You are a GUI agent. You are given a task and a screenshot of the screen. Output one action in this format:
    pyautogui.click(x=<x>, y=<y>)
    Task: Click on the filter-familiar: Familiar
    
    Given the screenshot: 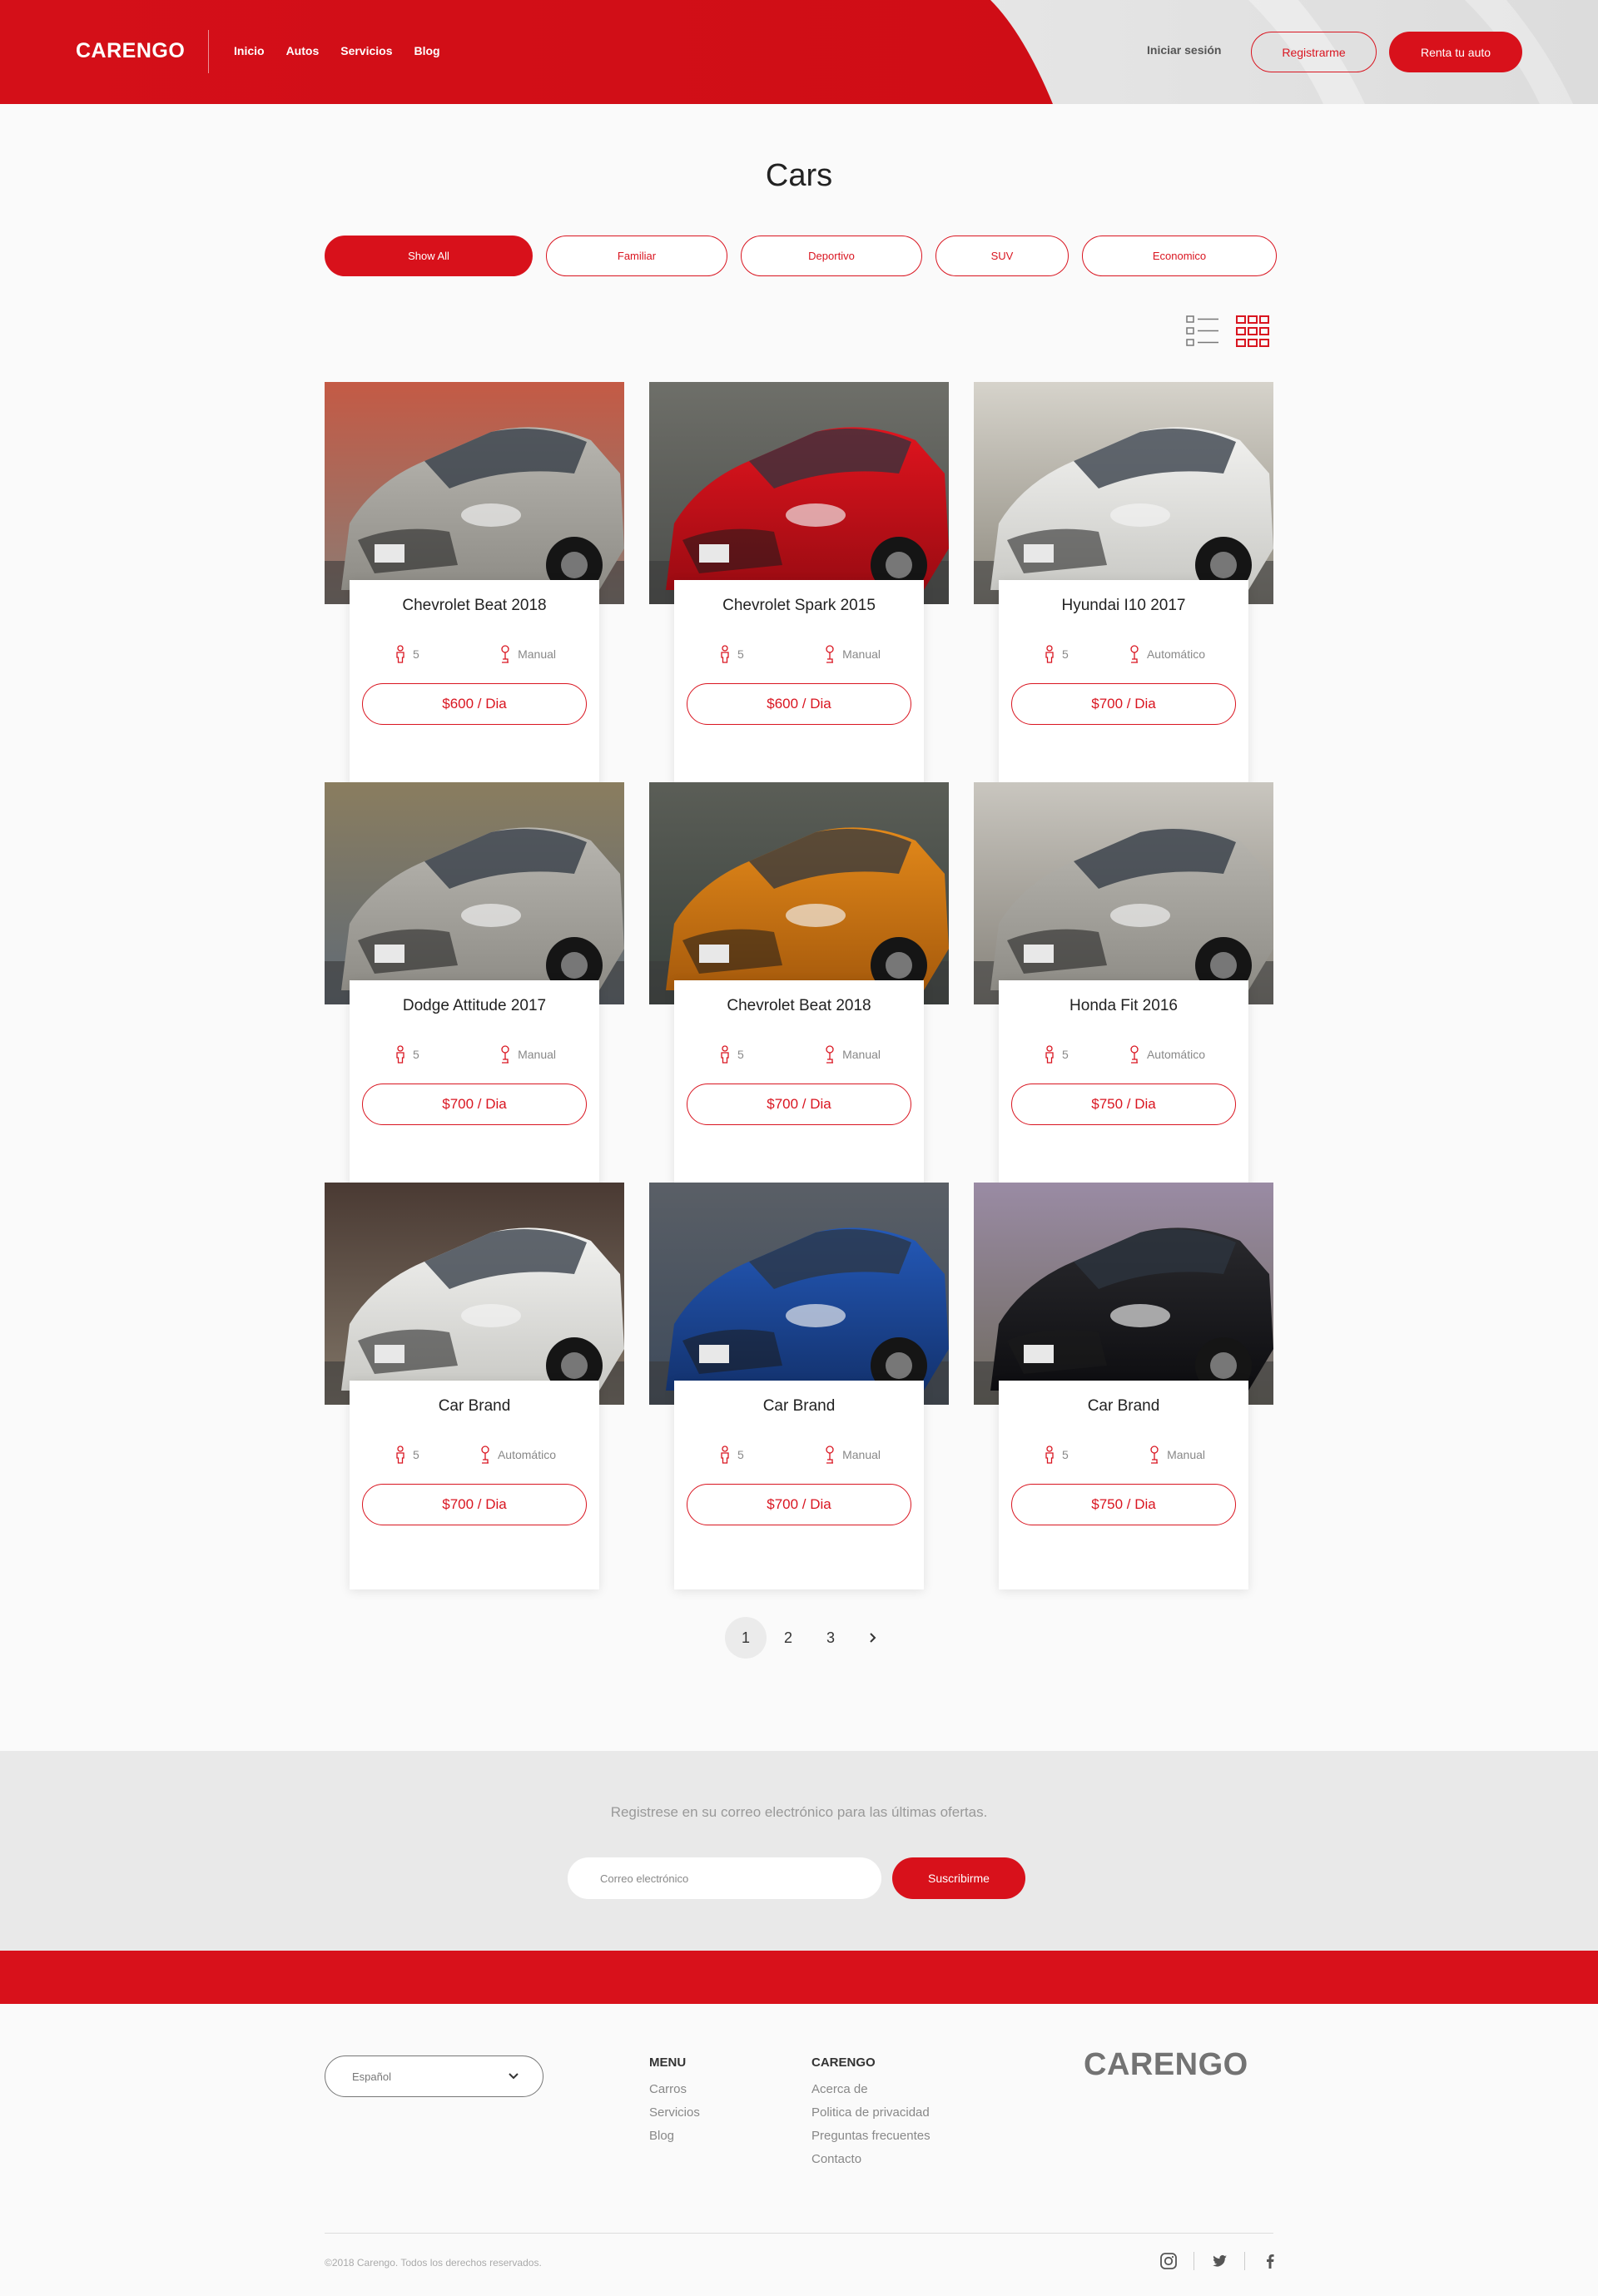 What is the action you would take?
    pyautogui.click(x=636, y=256)
    